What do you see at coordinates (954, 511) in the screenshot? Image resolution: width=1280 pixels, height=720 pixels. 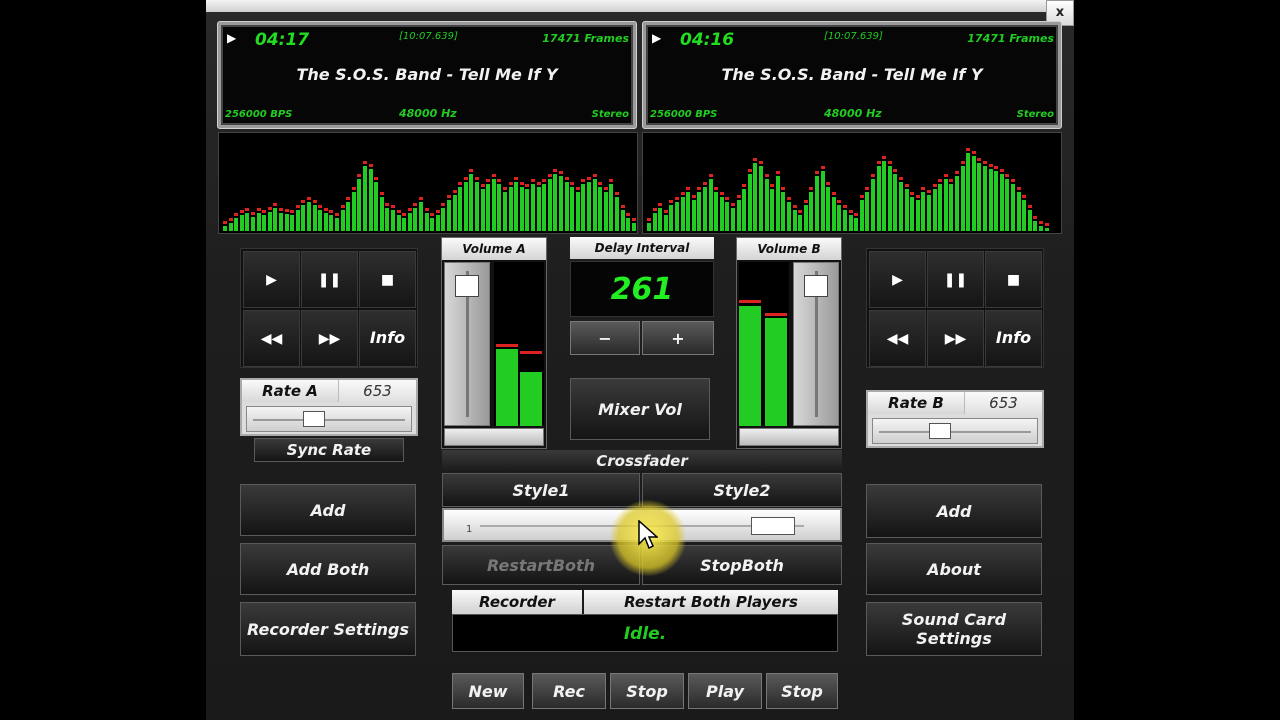 I see `add-b-button: Add` at bounding box center [954, 511].